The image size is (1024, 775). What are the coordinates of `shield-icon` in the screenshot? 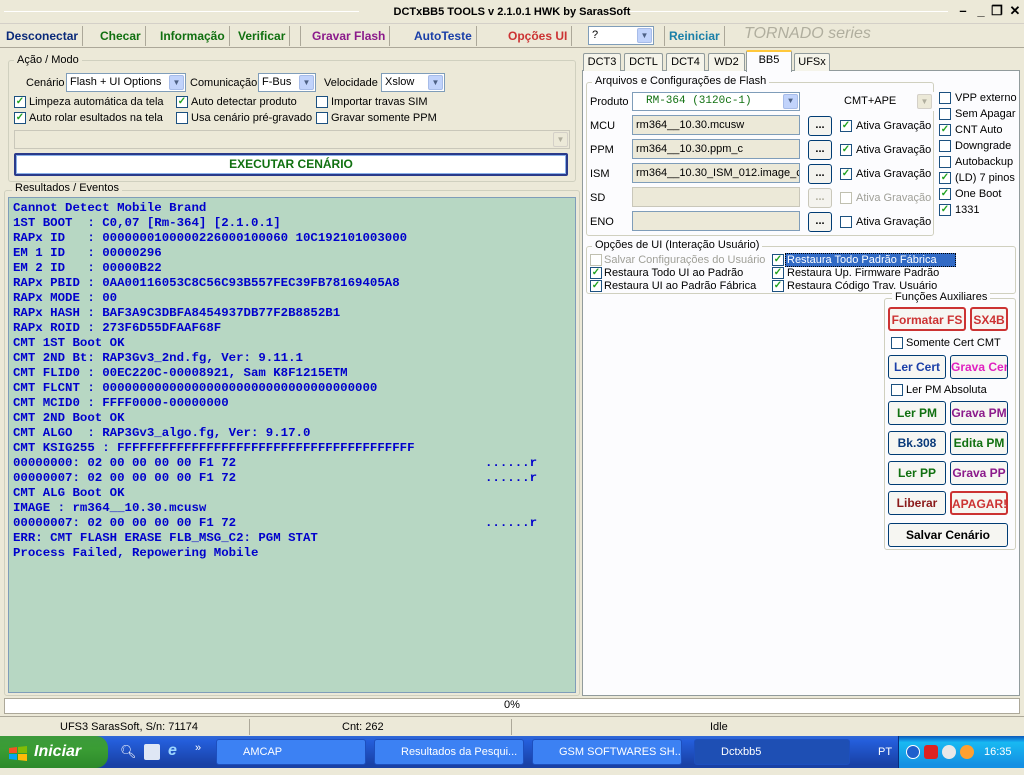 It's located at (931, 752).